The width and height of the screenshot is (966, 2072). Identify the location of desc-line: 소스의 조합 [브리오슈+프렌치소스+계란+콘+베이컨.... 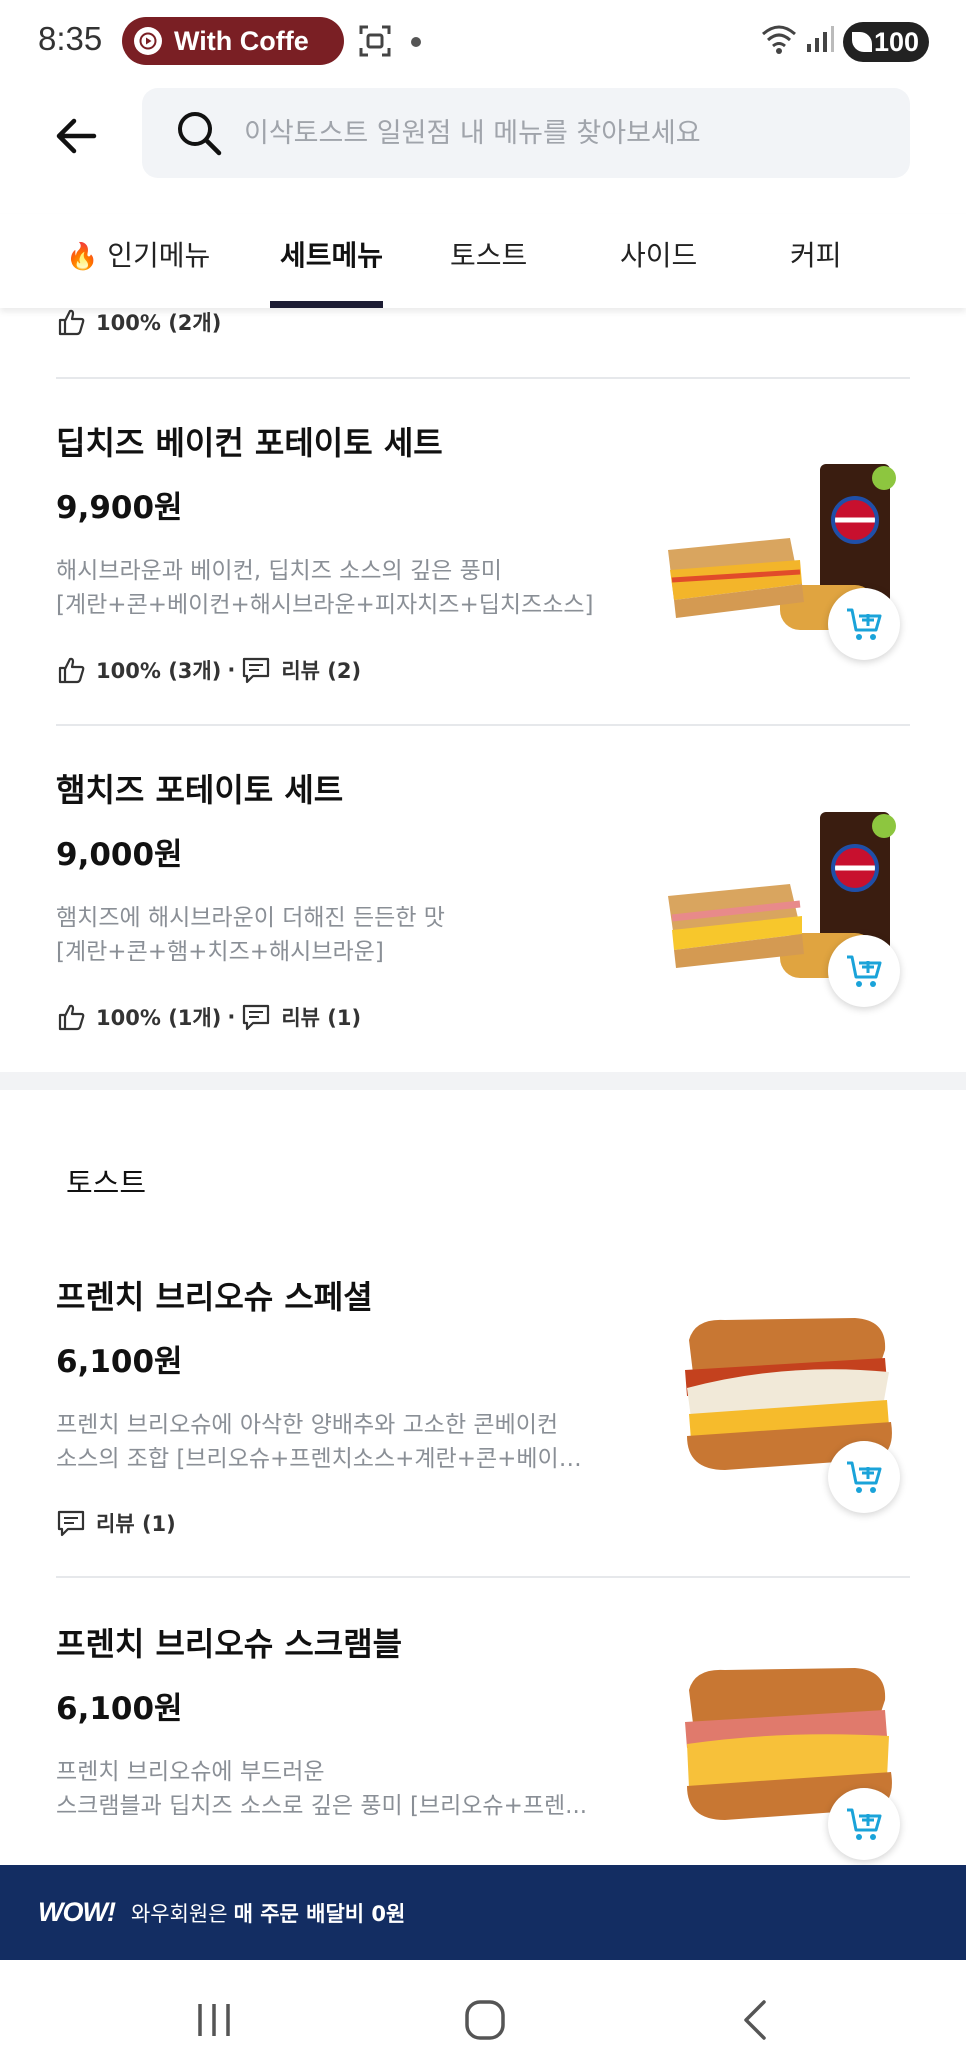
(328, 1459).